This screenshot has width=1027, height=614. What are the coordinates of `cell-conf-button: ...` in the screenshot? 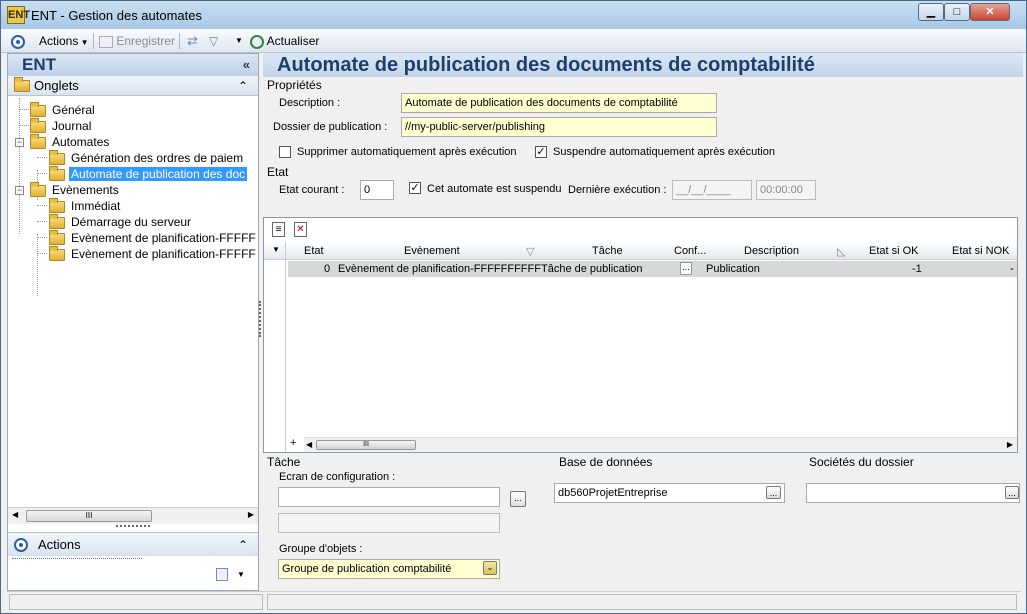 It's located at (686, 268).